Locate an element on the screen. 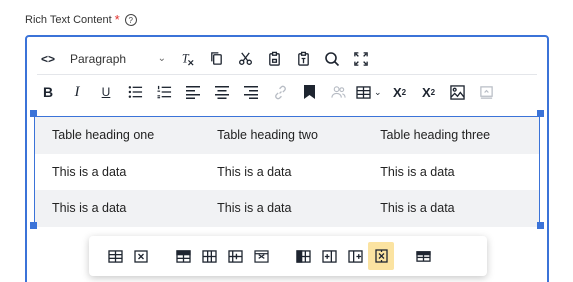 The width and height of the screenshot is (573, 282). table-tools-popup is located at coordinates (288, 256).